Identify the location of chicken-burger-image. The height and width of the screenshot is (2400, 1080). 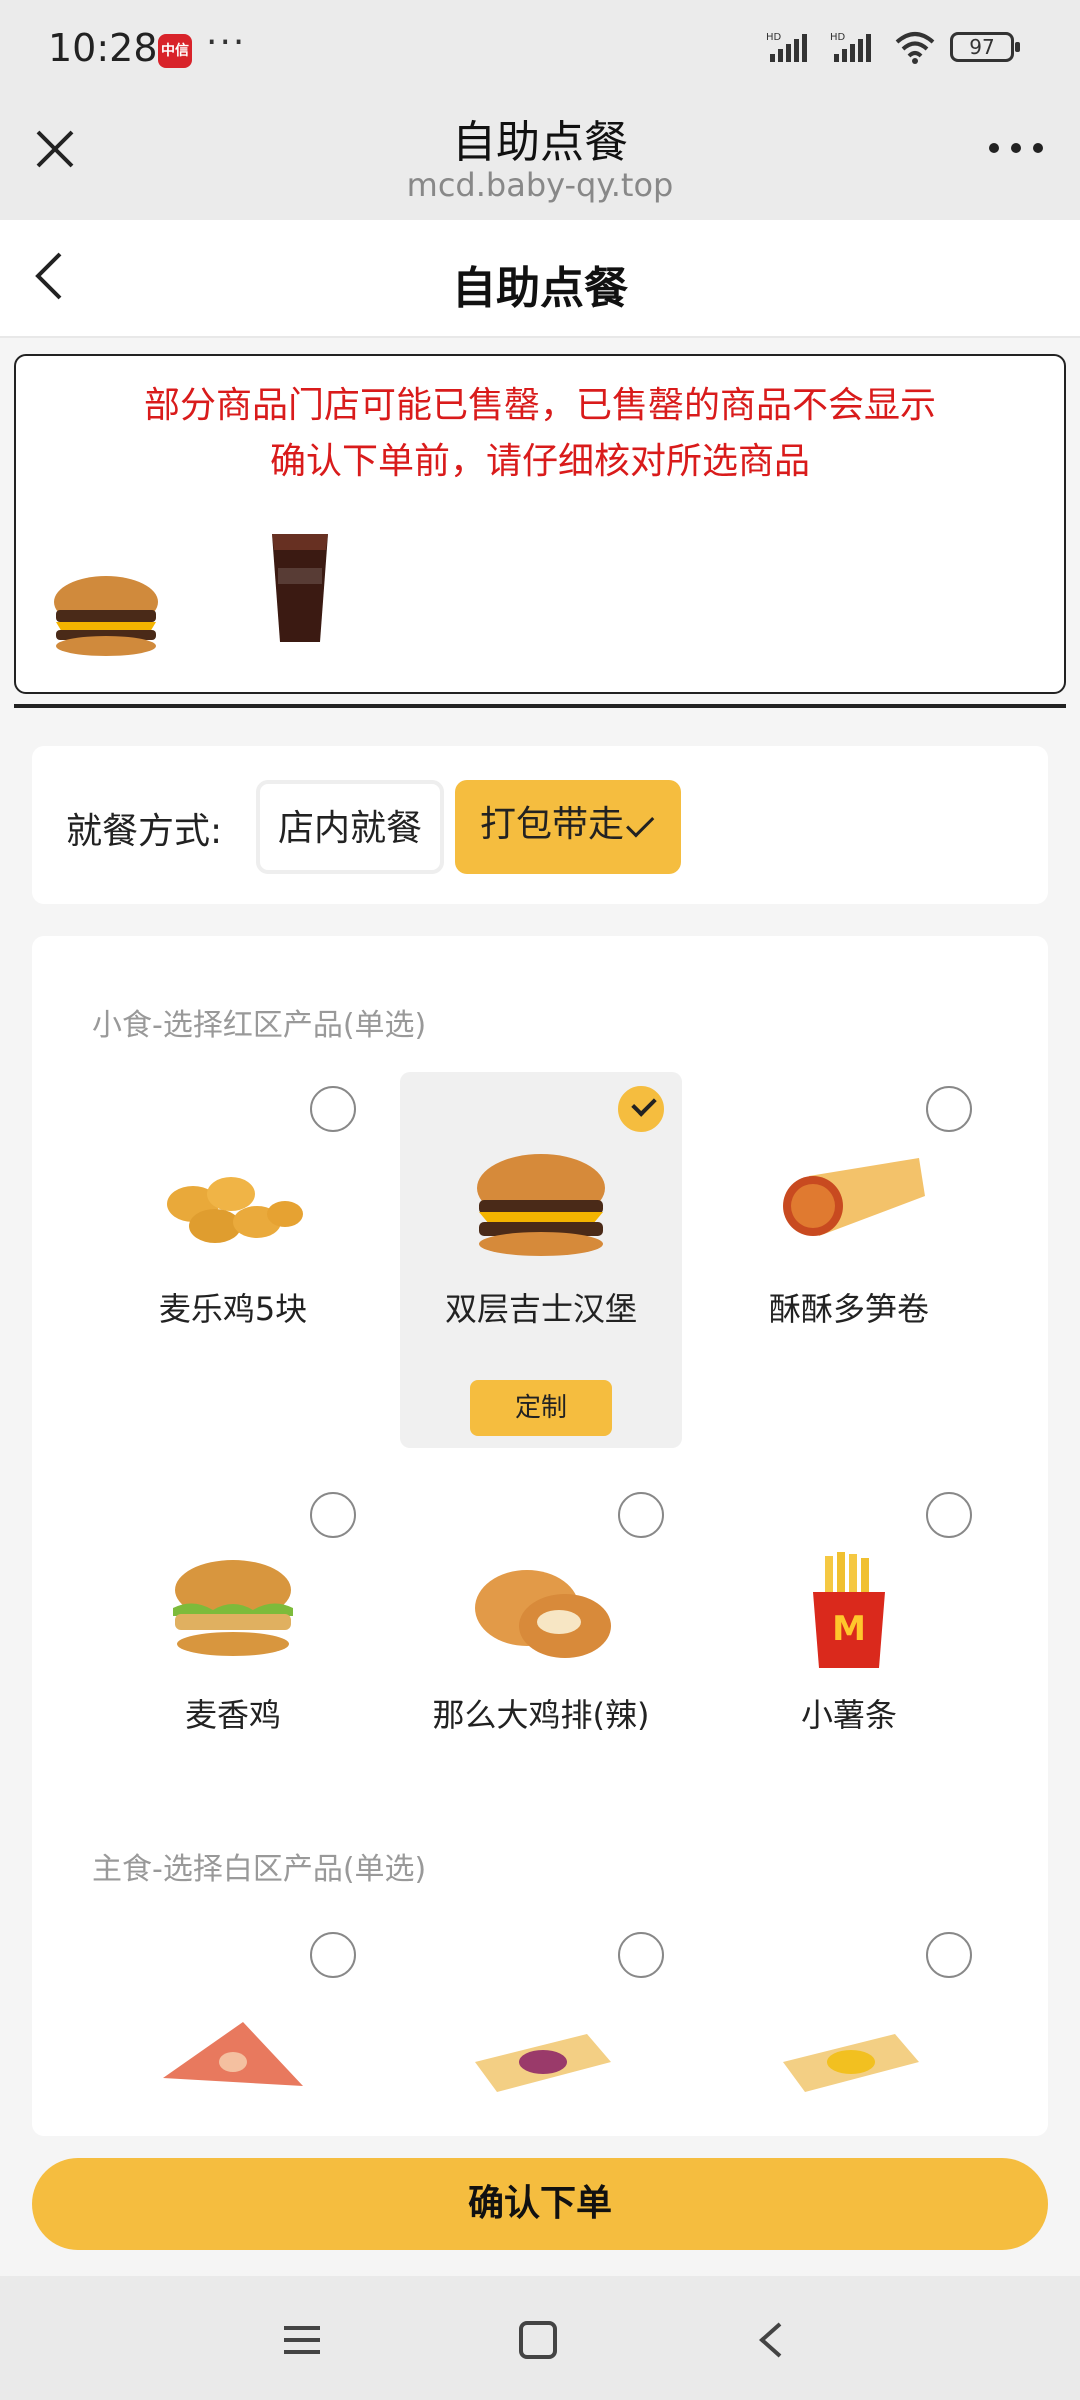
(233, 1608).